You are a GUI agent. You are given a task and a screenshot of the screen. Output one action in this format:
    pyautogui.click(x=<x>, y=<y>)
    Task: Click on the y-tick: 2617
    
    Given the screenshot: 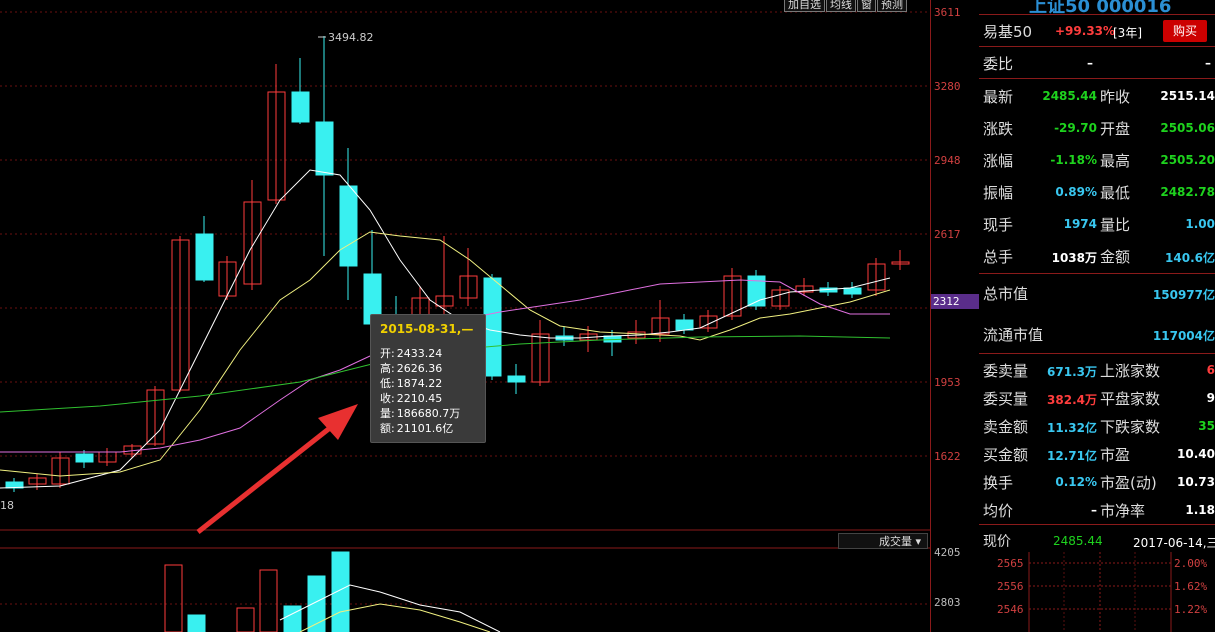 What is the action you would take?
    pyautogui.click(x=947, y=234)
    